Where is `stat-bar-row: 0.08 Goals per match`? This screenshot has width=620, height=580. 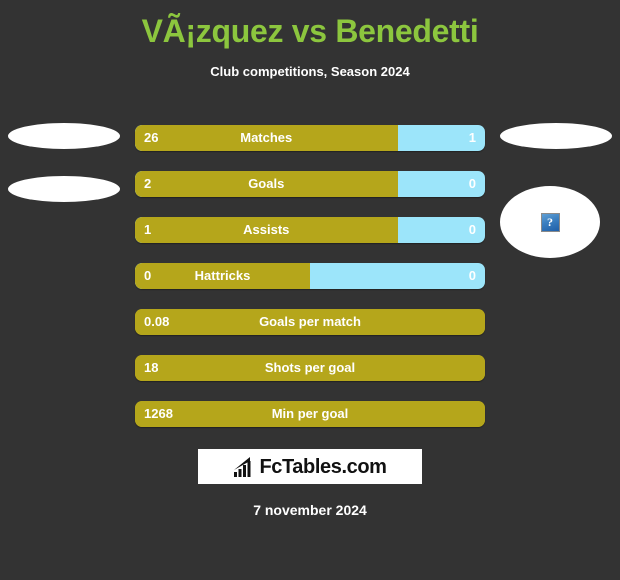 stat-bar-row: 0.08 Goals per match is located at coordinates (310, 322).